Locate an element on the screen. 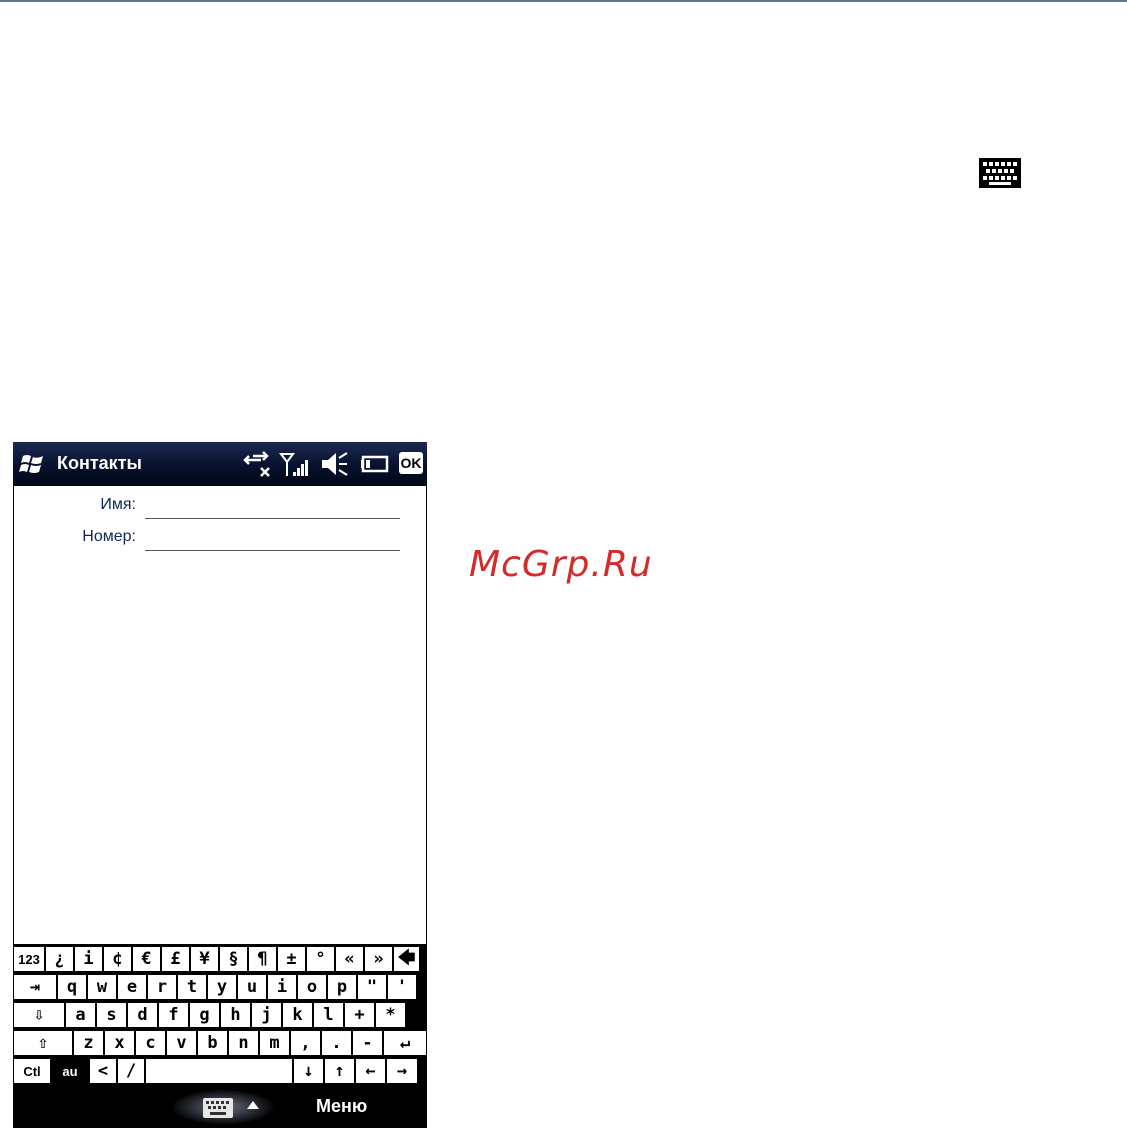  number-label: Номер: is located at coordinates (109, 536).